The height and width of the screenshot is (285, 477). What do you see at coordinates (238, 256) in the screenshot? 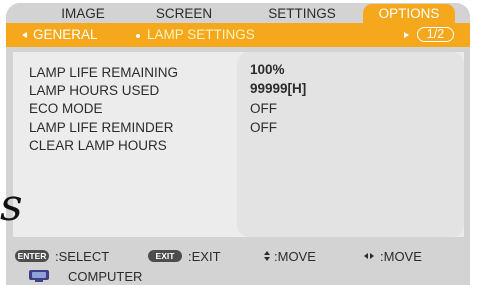
I see `hint-bar: ENTER :SELECT EXIT :EXIT :MOVE :MOVE` at bounding box center [238, 256].